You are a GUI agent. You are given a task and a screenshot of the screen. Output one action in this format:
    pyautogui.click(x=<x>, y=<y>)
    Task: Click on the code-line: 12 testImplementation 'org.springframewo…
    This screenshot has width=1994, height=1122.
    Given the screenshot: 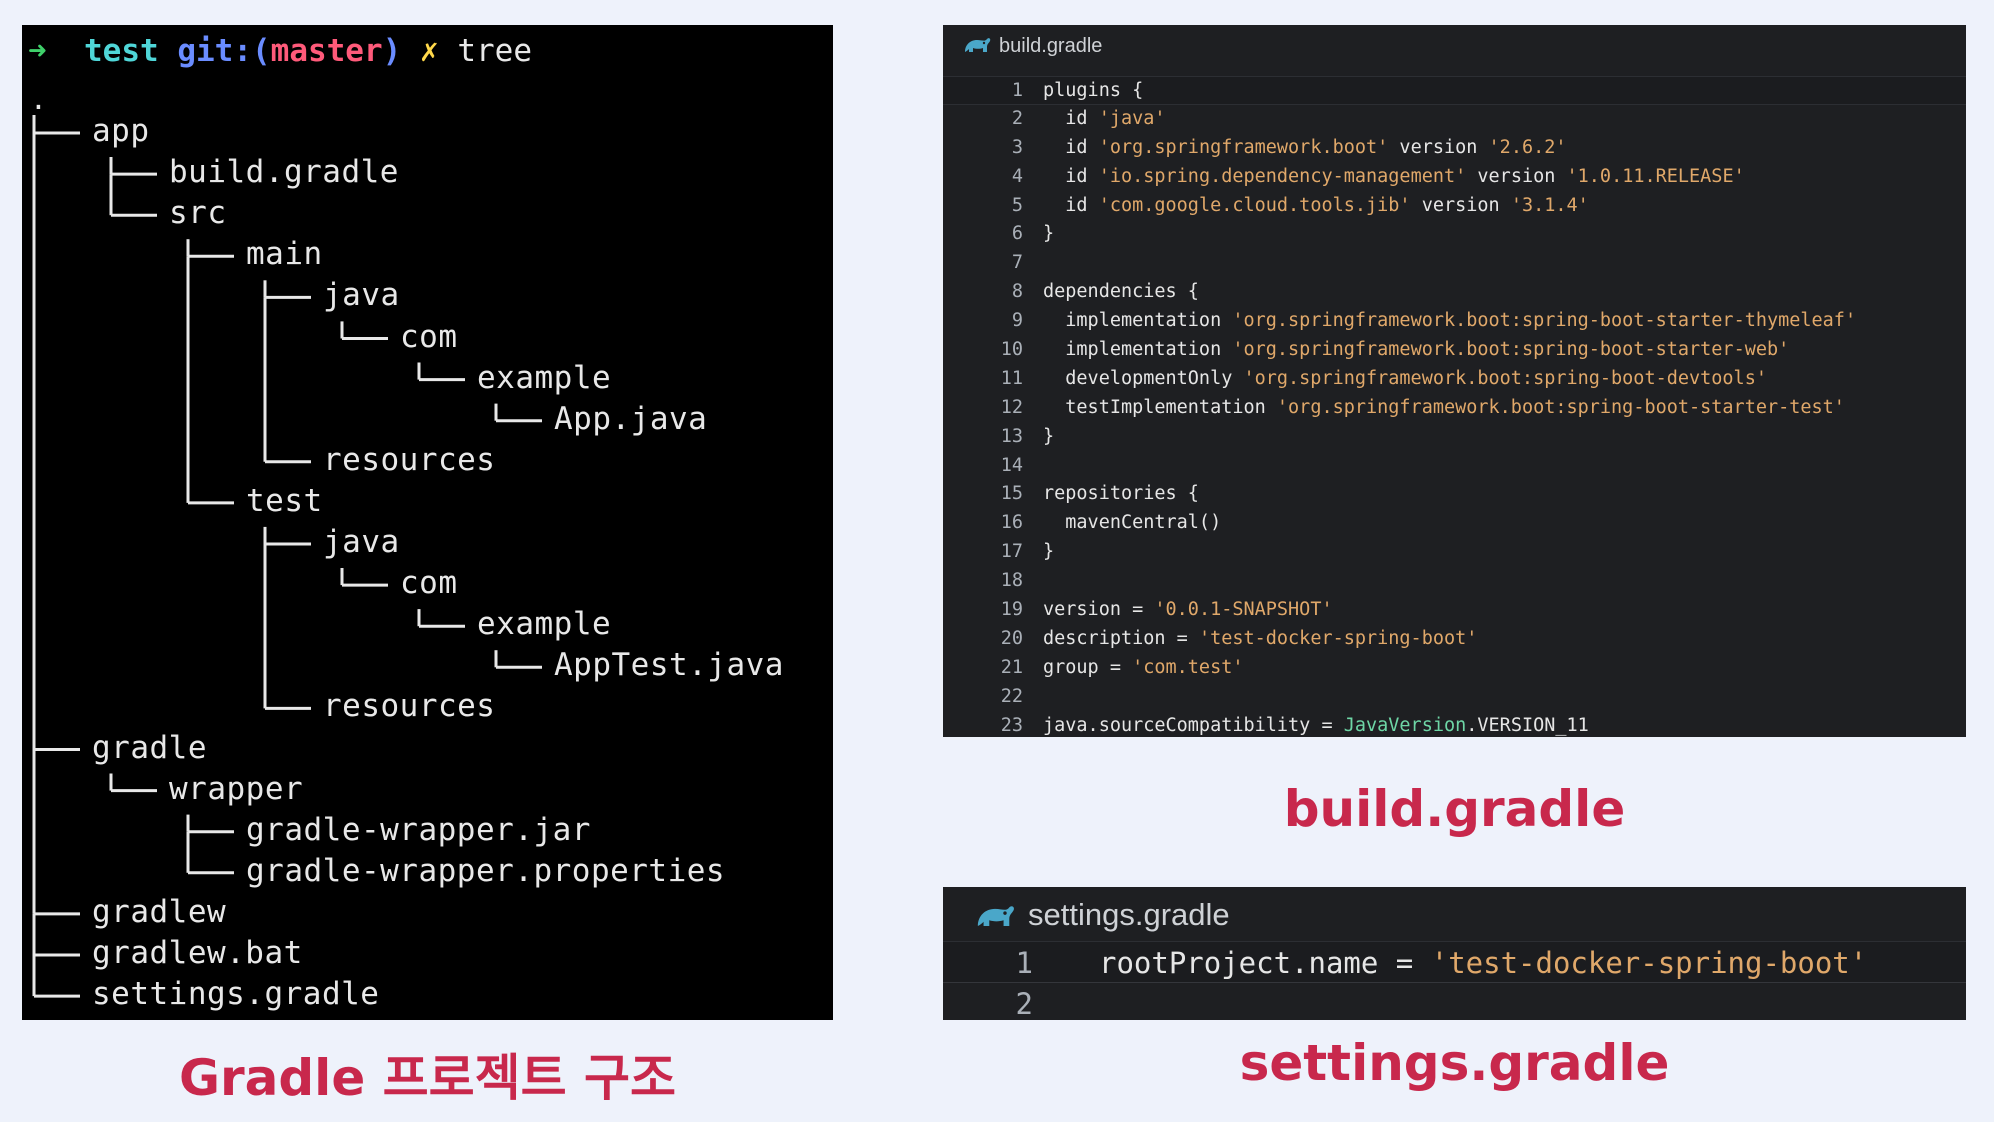 What is the action you would take?
    pyautogui.click(x=1454, y=408)
    